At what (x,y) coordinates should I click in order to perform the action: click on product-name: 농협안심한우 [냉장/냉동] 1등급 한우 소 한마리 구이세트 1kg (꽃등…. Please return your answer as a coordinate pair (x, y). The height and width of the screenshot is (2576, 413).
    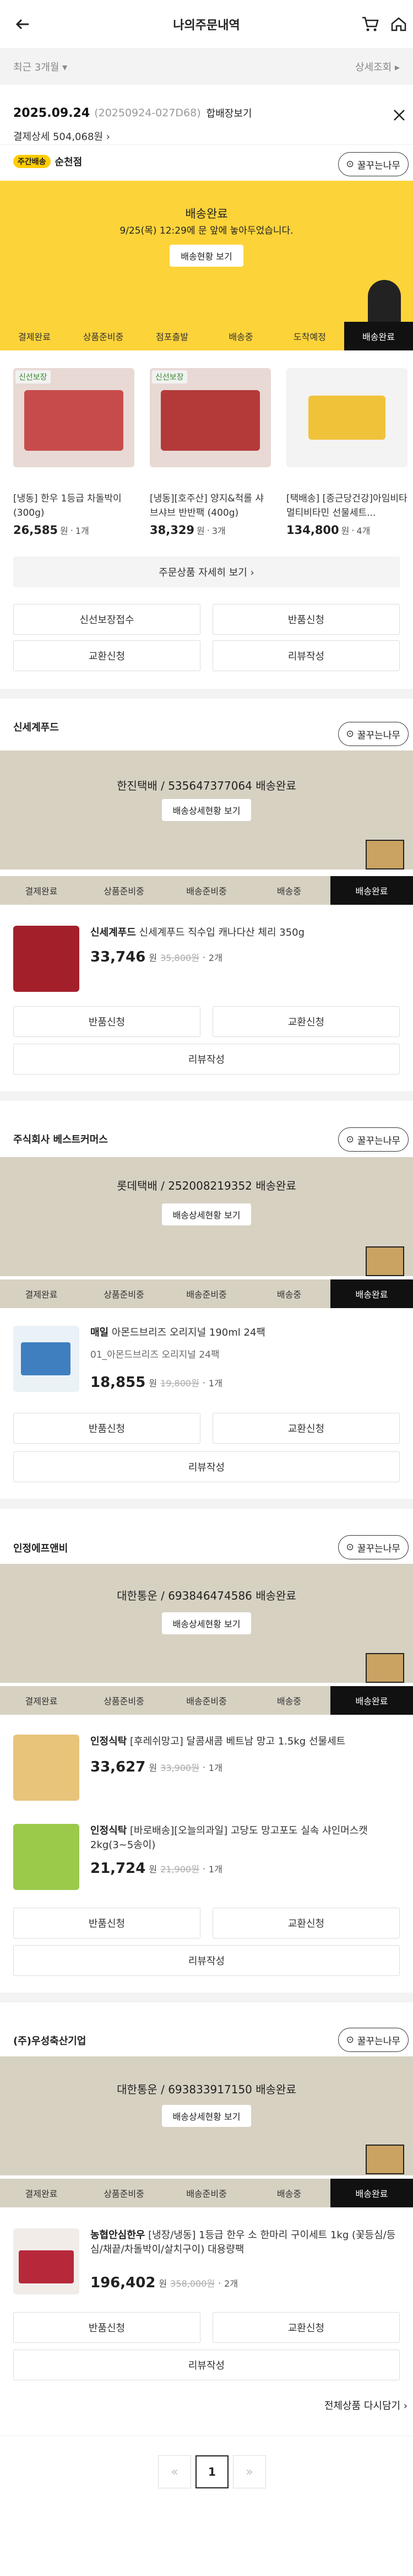
    Looking at the image, I should click on (244, 2242).